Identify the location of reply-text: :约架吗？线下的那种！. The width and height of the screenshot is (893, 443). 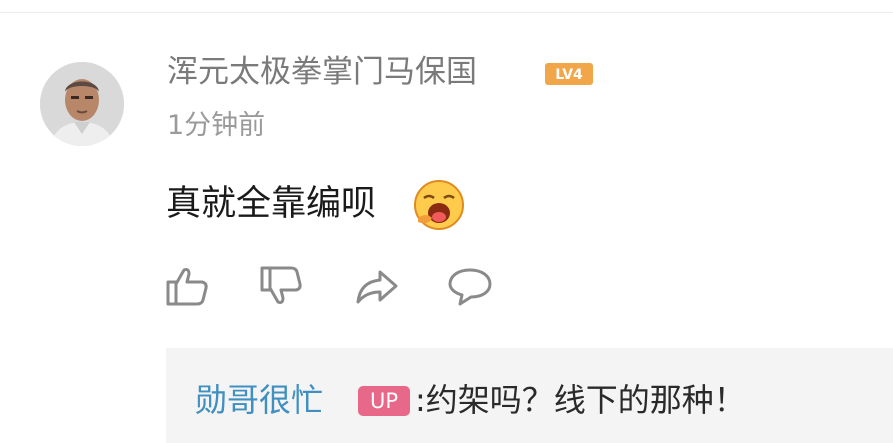
(580, 400).